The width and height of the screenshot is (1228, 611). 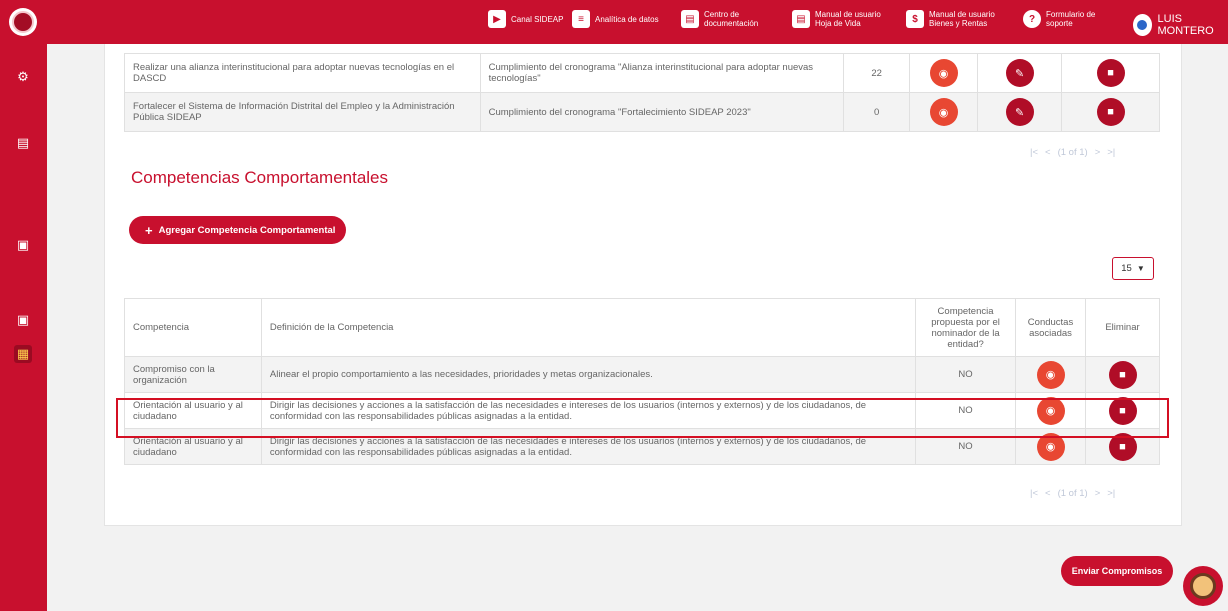 What do you see at coordinates (23, 22) in the screenshot?
I see `logo` at bounding box center [23, 22].